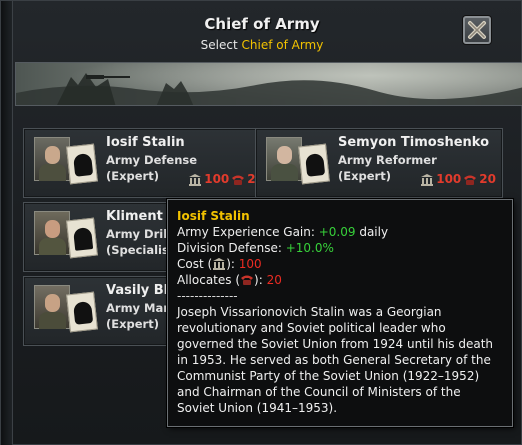  What do you see at coordinates (257, 408) in the screenshot?
I see `tooltip-description-line: Soviet Union (1941–1953).` at bounding box center [257, 408].